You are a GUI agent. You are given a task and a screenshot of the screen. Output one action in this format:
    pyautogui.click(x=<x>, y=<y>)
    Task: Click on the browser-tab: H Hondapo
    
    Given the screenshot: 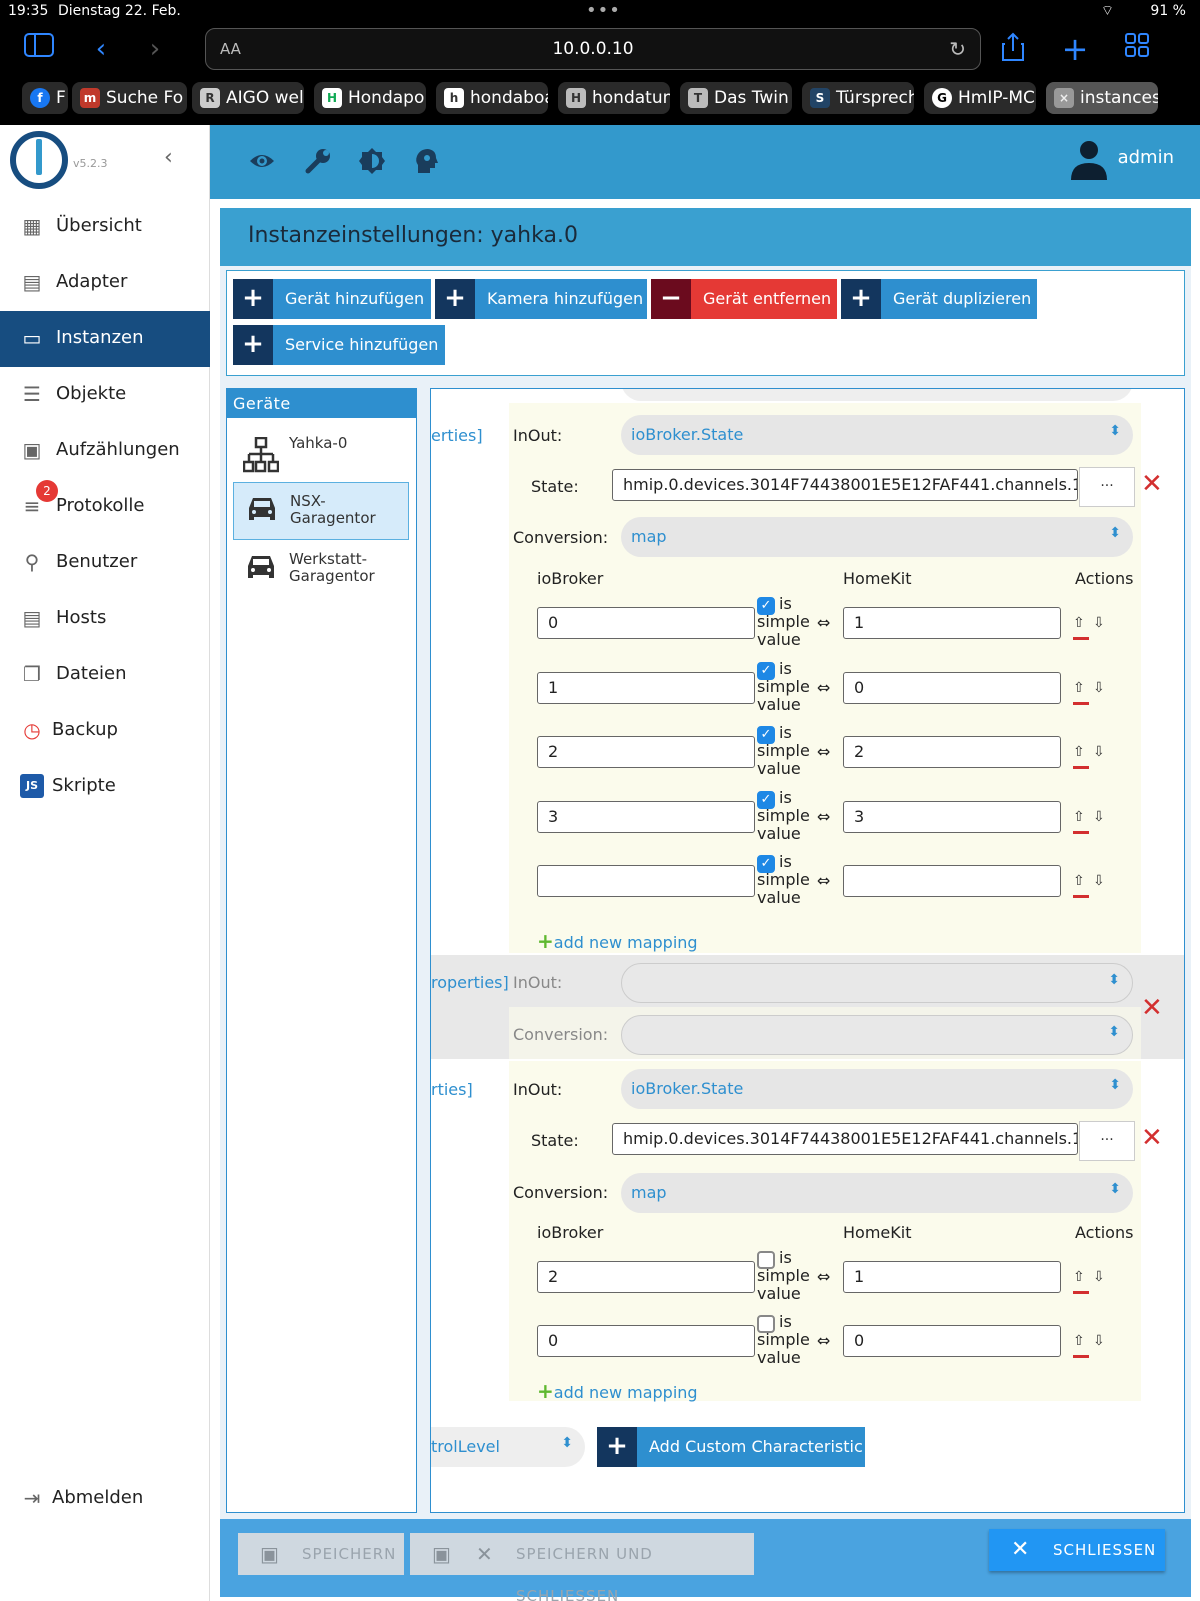 What is the action you would take?
    pyautogui.click(x=370, y=98)
    